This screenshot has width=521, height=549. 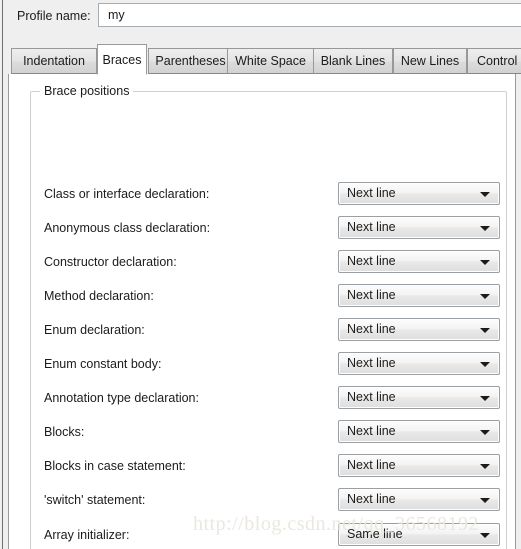 I want to click on tab-parentheses: Parentheses, so click(x=190, y=61).